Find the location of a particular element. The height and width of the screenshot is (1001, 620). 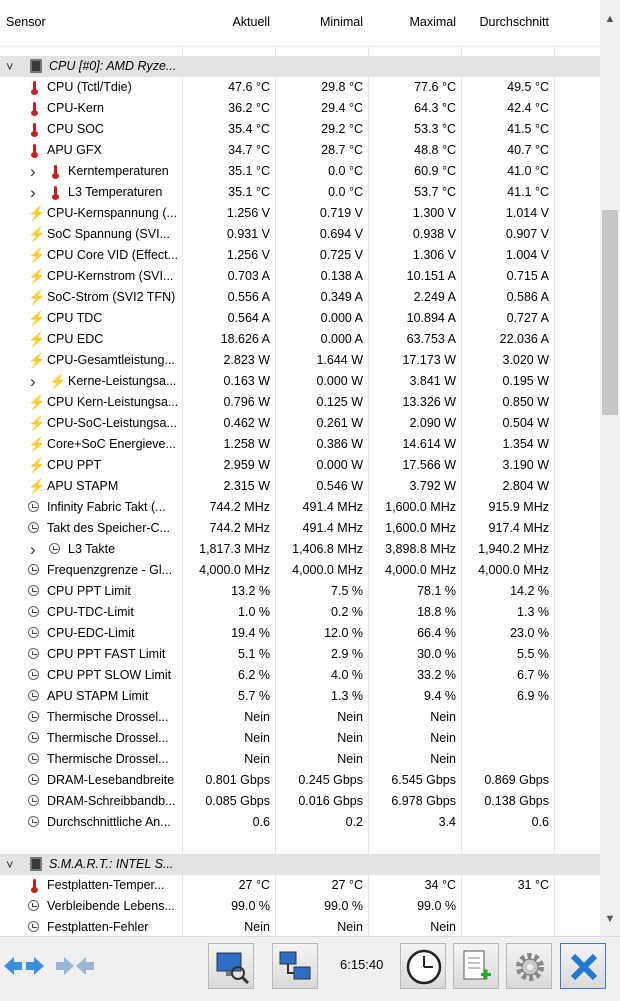

navigate-arrows-disabled-icon is located at coordinates (74, 966).